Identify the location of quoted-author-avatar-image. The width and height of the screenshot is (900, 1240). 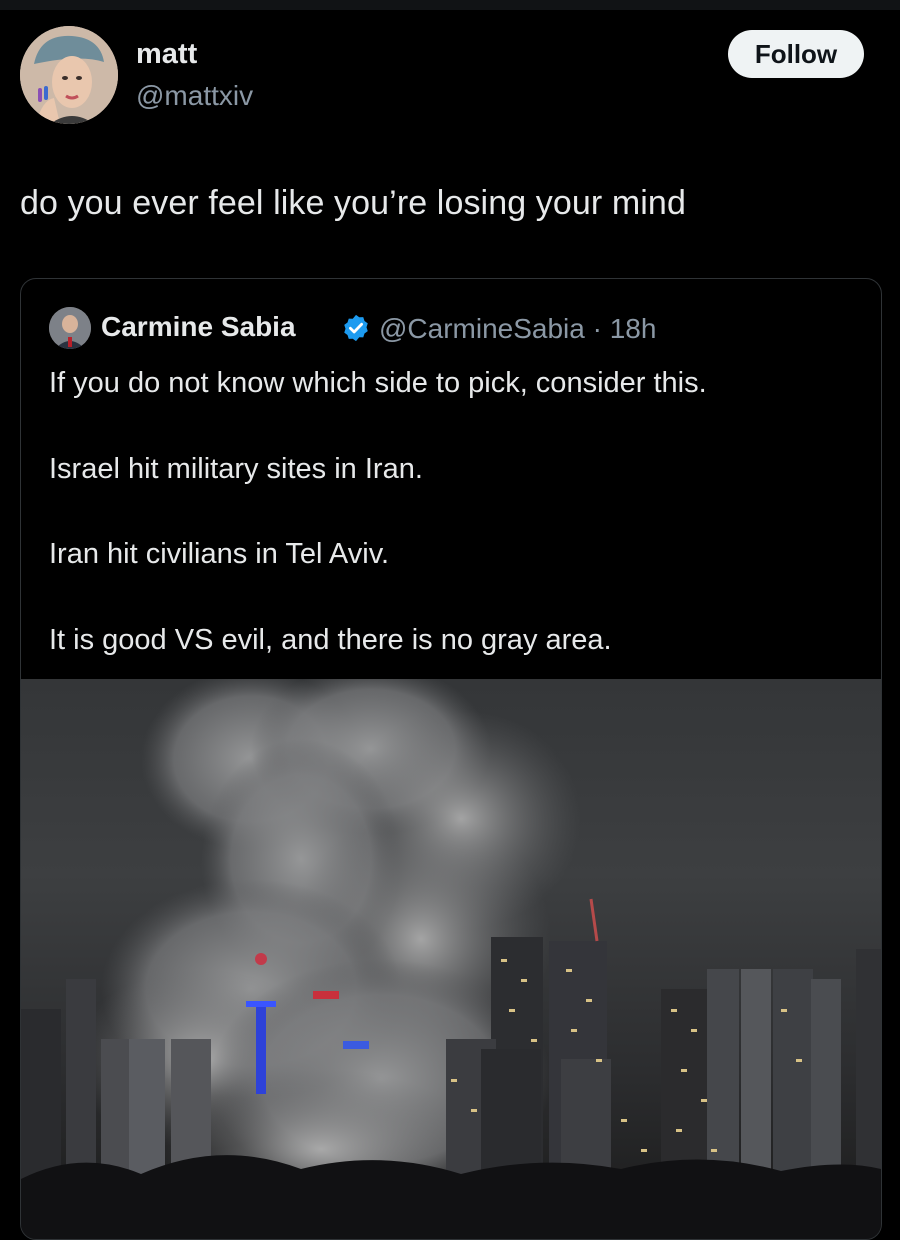
(70, 328).